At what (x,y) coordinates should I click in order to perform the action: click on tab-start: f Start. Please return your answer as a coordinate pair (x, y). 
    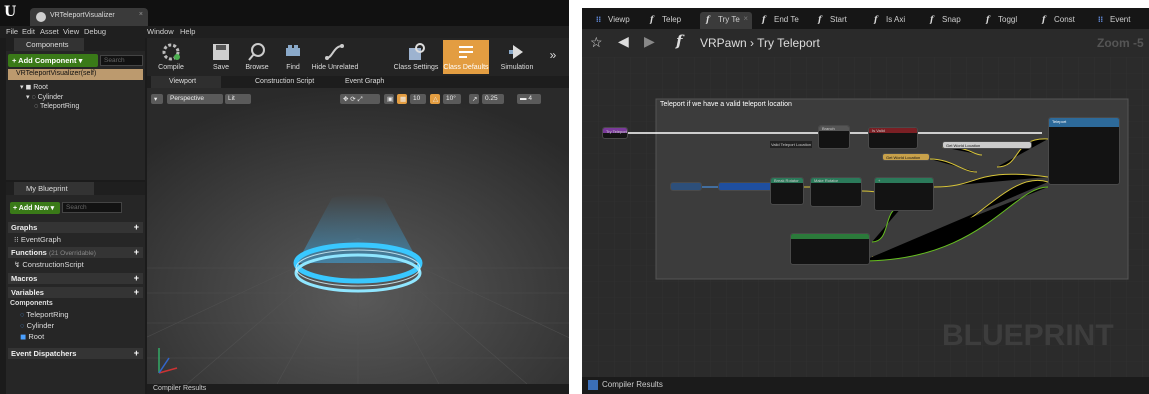
    Looking at the image, I should click on (838, 20).